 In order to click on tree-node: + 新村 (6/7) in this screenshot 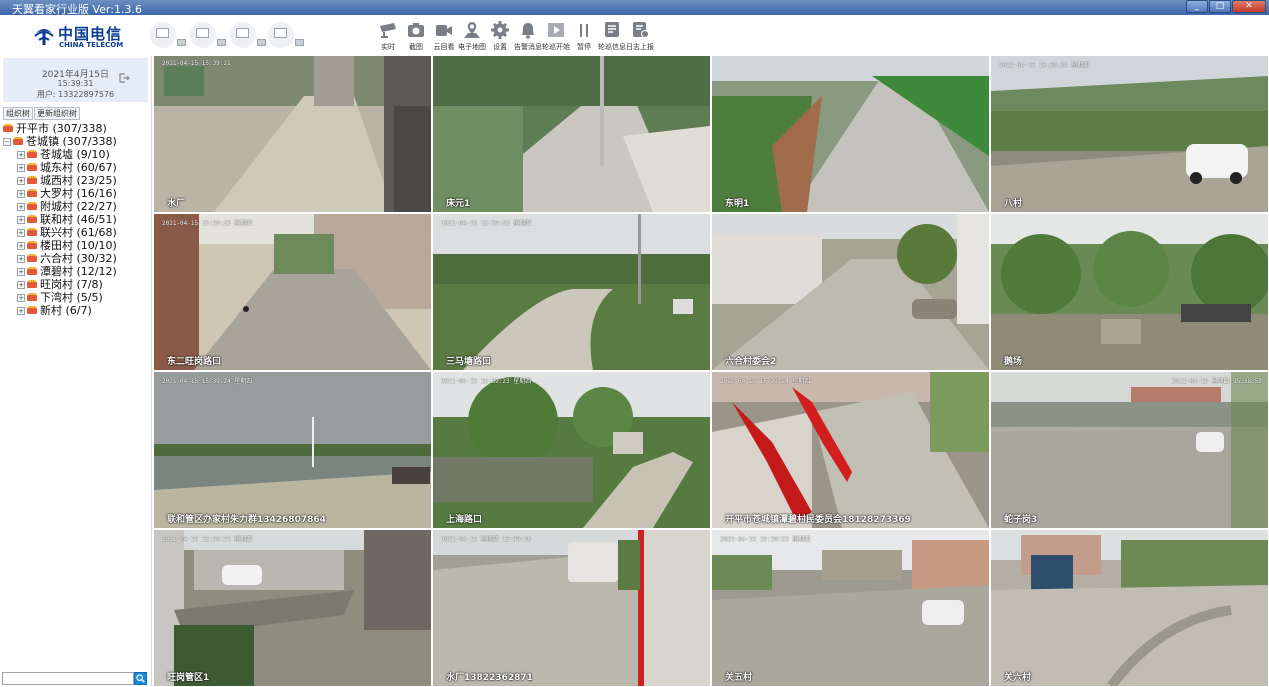, I will do `click(54, 310)`.